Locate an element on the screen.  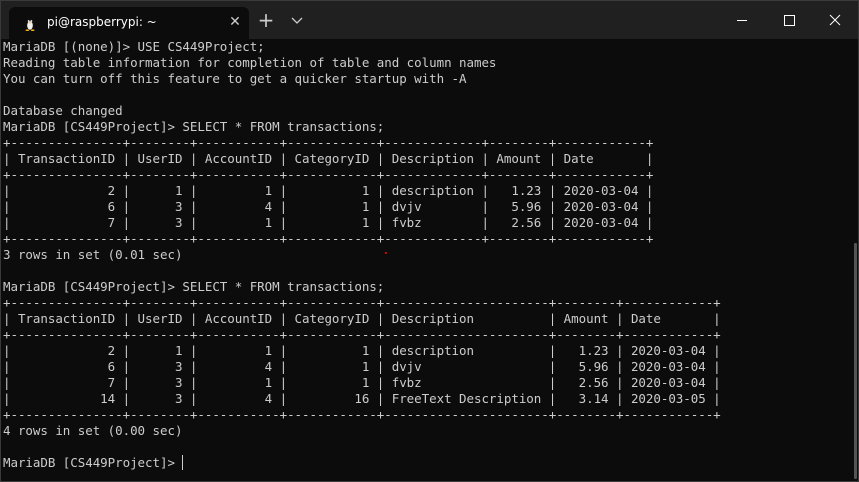
text-cursor is located at coordinates (183, 462).